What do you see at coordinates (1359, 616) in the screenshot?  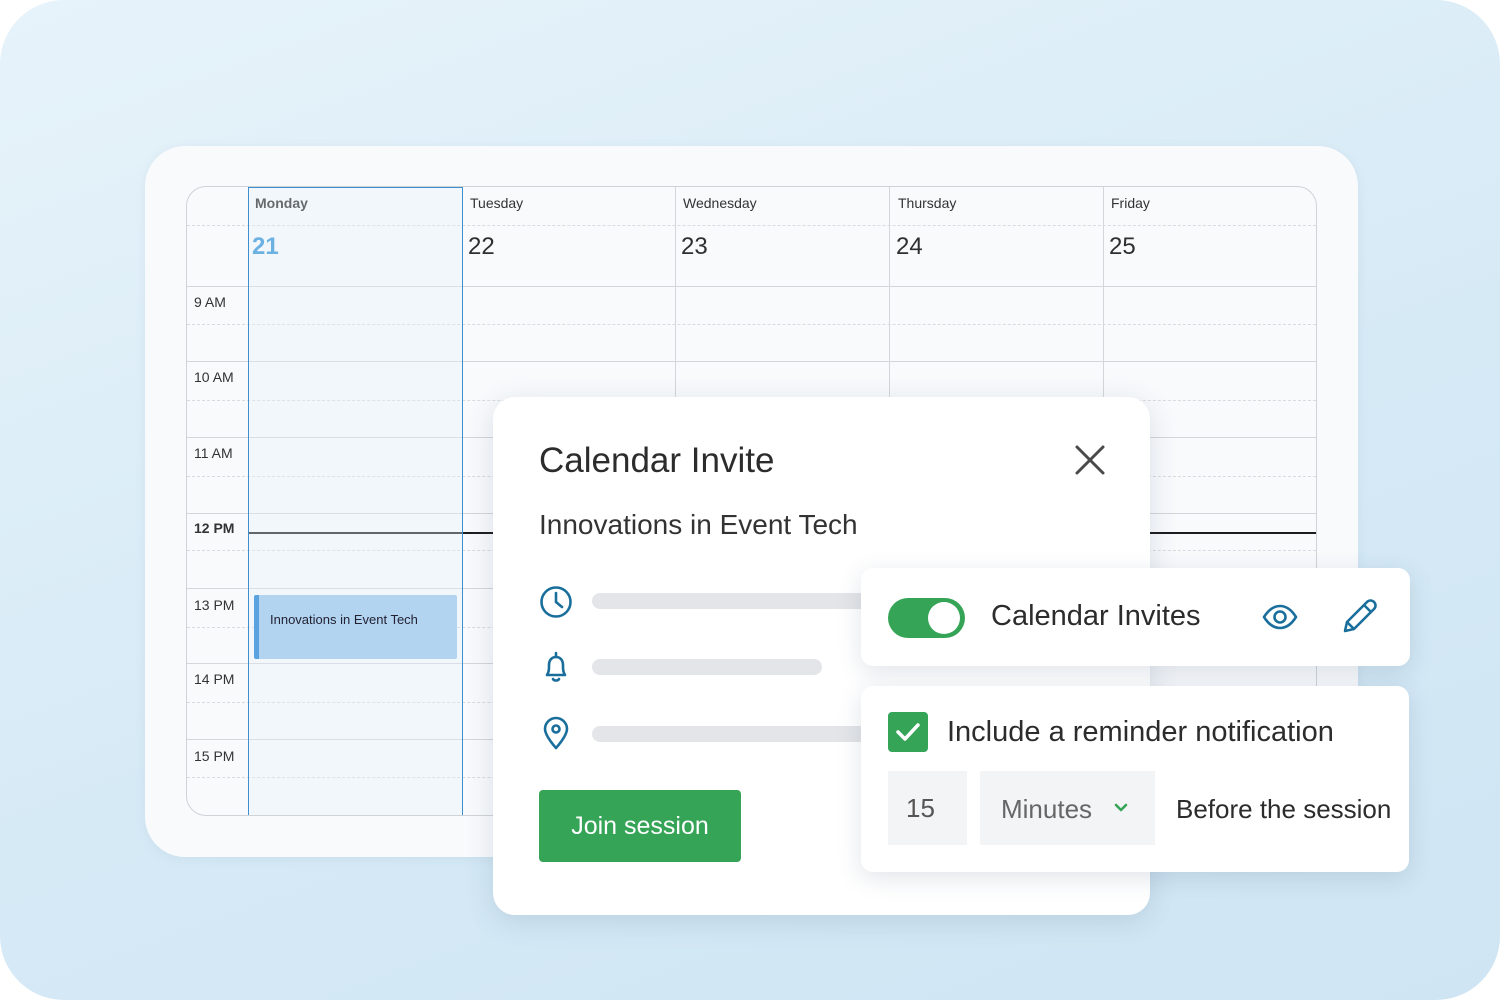 I see `pencil-icon` at bounding box center [1359, 616].